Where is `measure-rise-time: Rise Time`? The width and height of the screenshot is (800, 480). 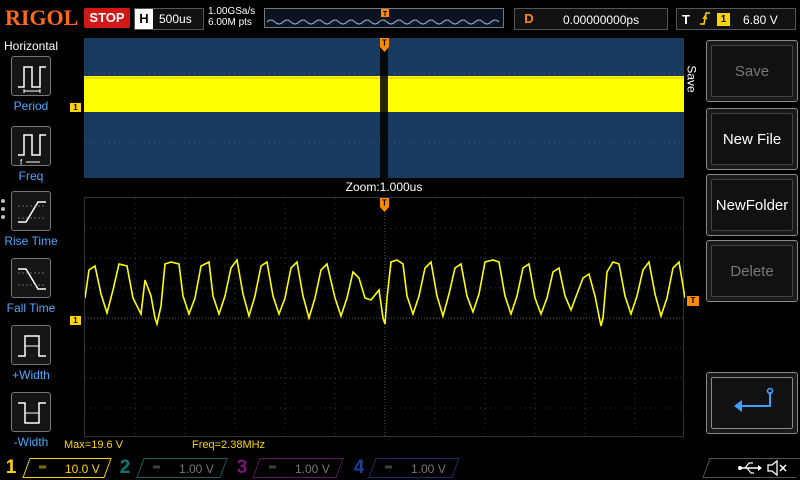 measure-rise-time: Rise Time is located at coordinates (31, 224).